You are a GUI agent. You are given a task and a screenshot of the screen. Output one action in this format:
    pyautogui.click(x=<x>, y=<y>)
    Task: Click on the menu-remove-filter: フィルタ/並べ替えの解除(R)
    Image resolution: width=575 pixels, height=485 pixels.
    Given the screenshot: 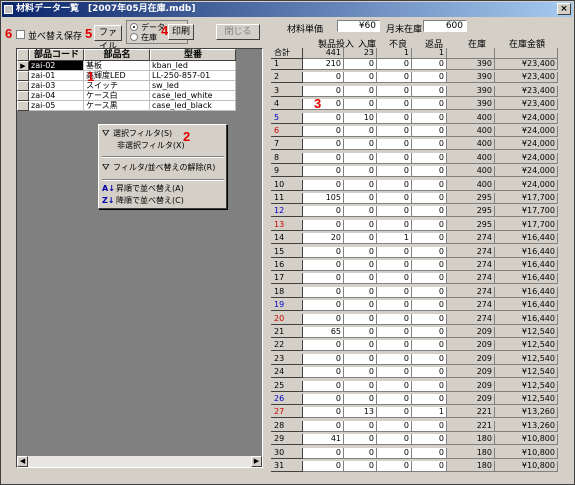 What is the action you would take?
    pyautogui.click(x=164, y=167)
    